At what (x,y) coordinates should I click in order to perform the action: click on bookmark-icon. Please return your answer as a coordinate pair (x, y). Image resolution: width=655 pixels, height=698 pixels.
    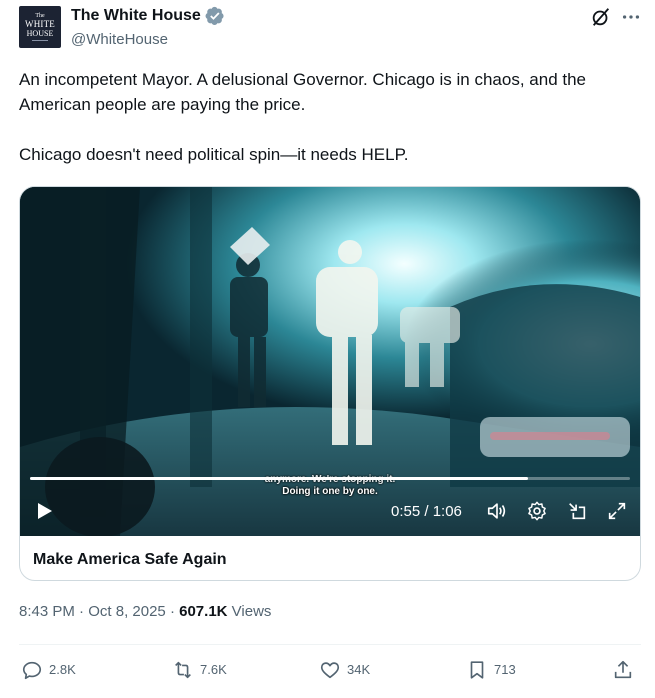
    Looking at the image, I should click on (477, 670).